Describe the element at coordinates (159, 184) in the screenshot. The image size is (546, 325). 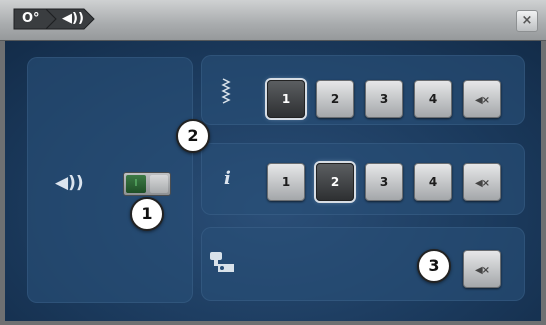
I see `switch-off-segment` at that location.